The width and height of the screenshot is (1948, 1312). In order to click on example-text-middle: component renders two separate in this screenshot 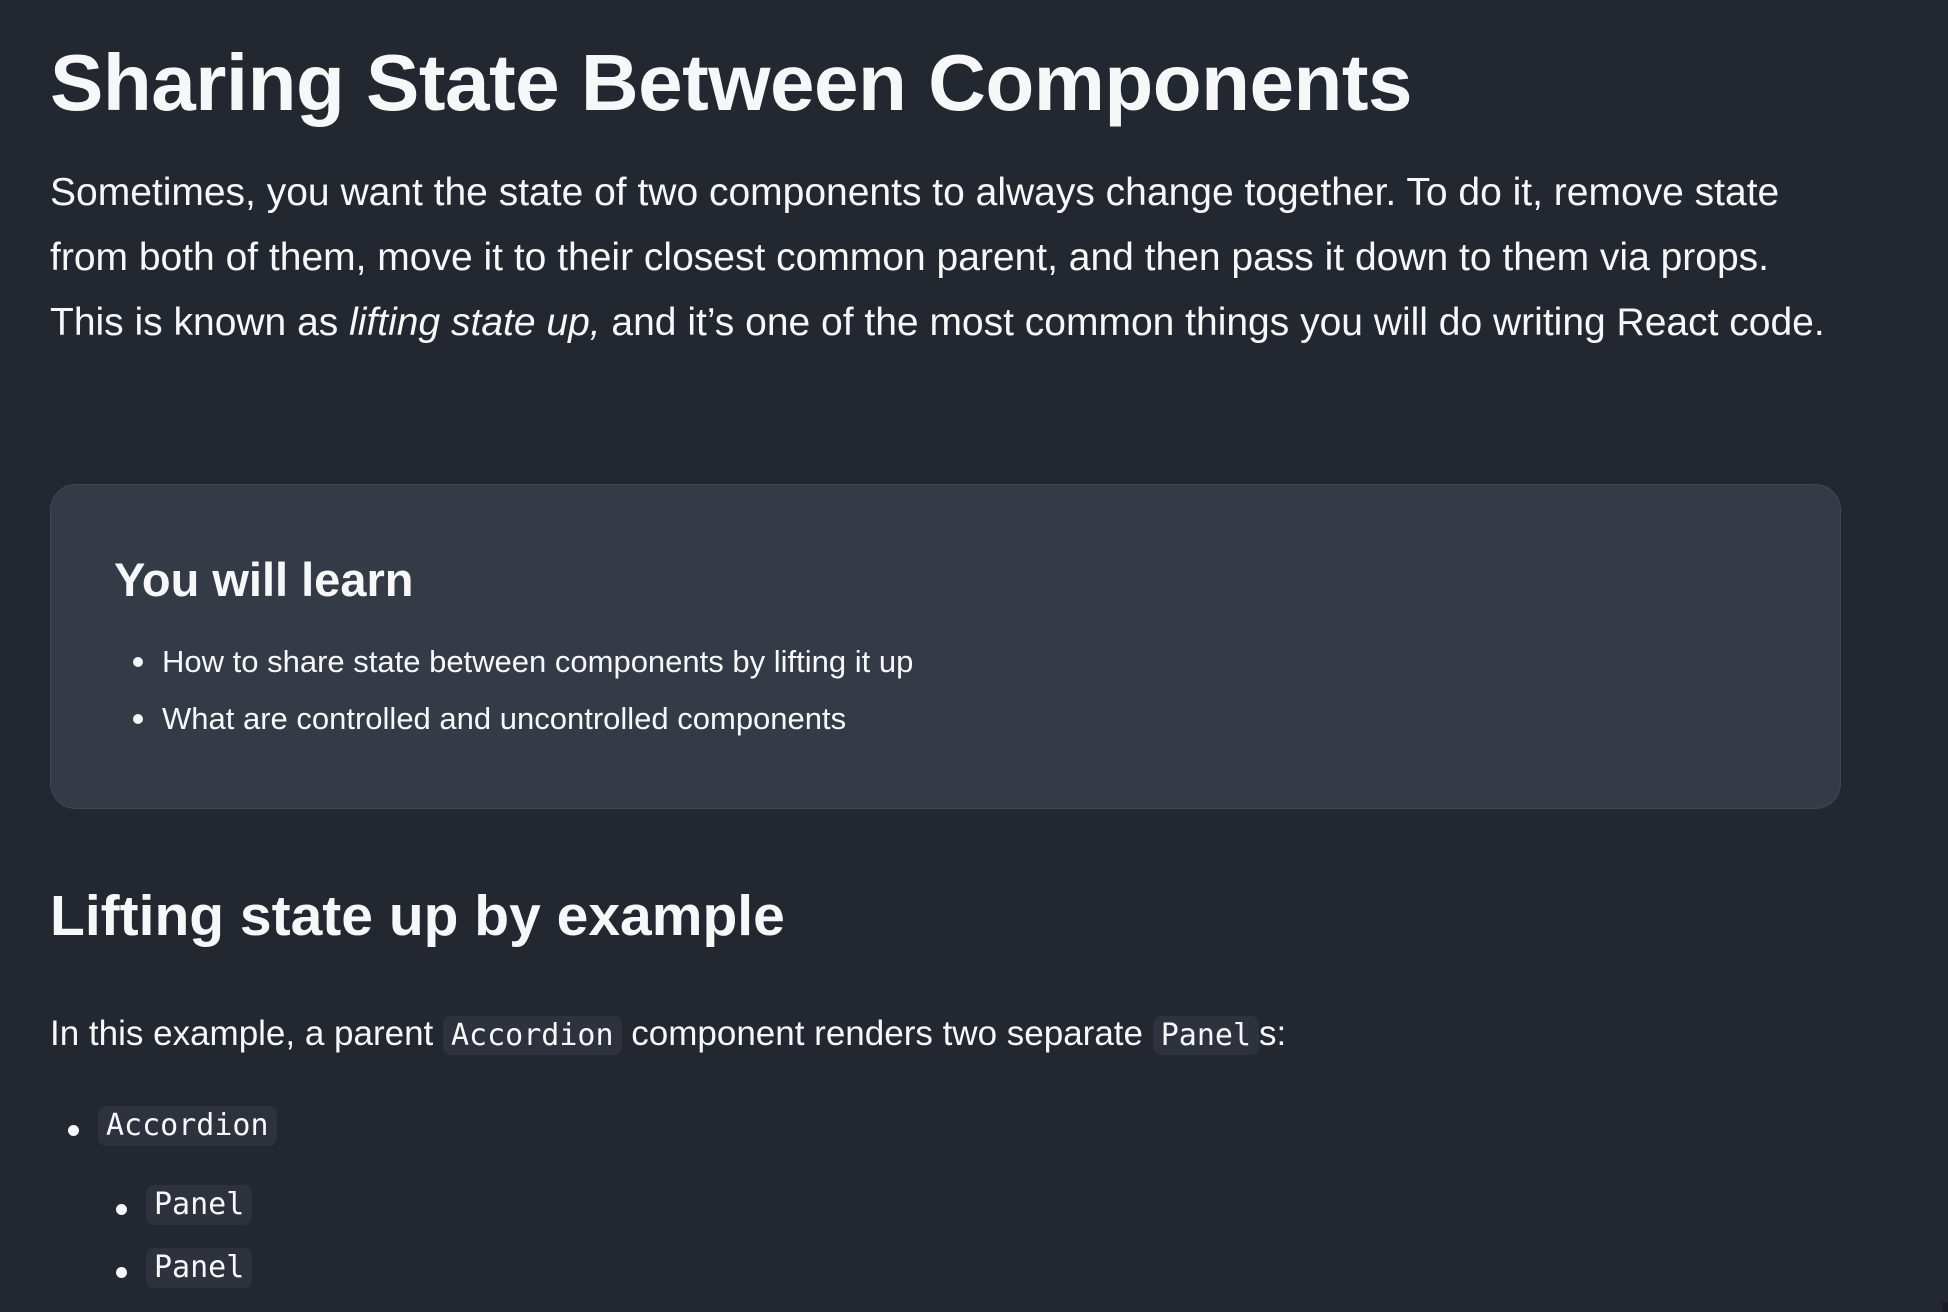, I will do `click(887, 1033)`.